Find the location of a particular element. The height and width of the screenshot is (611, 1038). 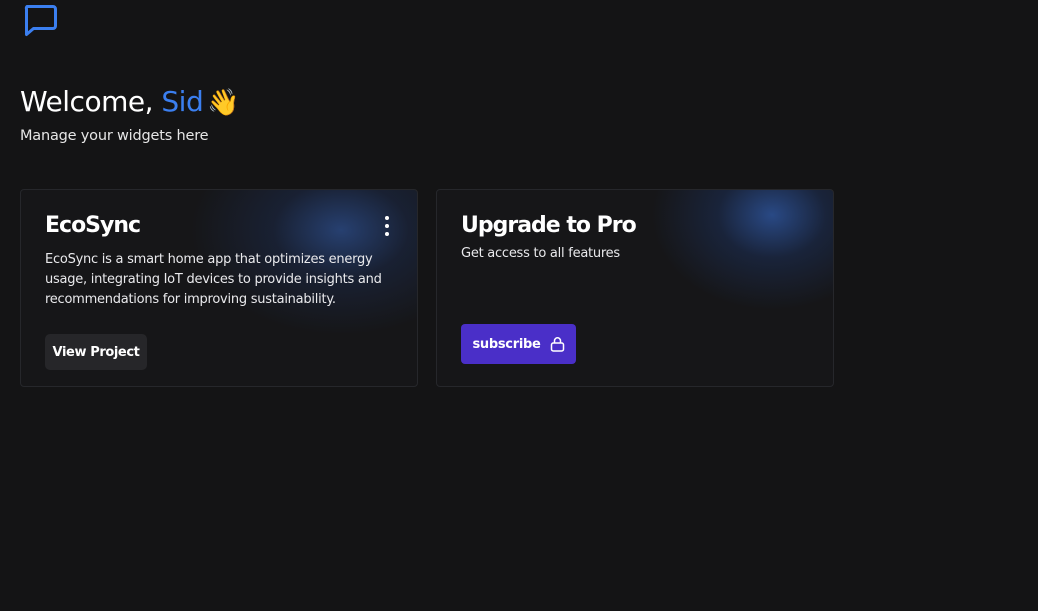

welcome-heading: Welcome, Sid 👋 is located at coordinates (130, 102).